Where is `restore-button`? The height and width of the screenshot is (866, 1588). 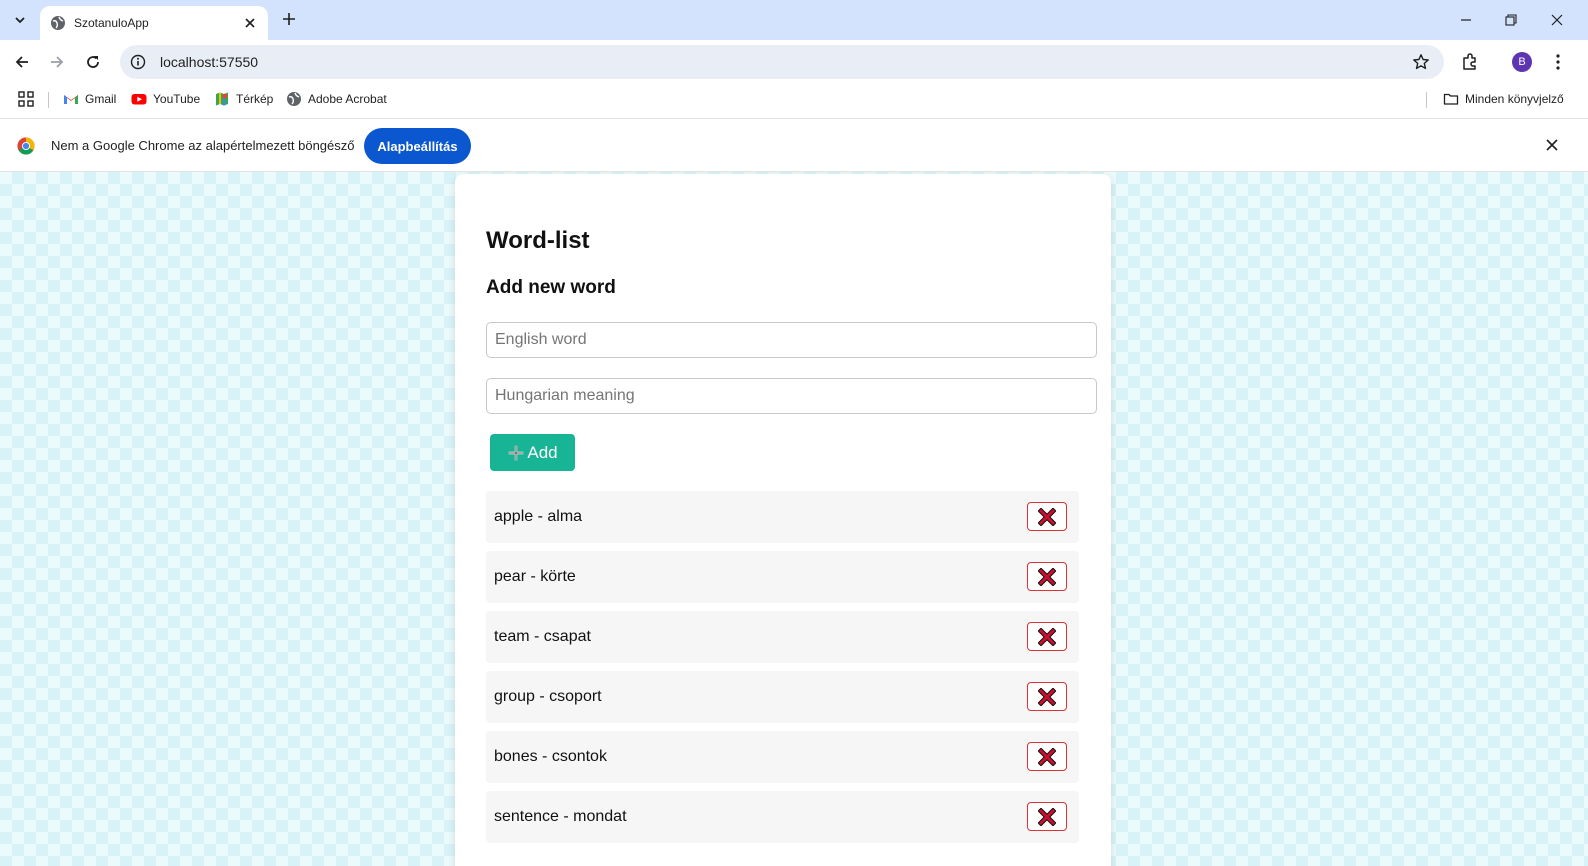
restore-button is located at coordinates (1511, 20).